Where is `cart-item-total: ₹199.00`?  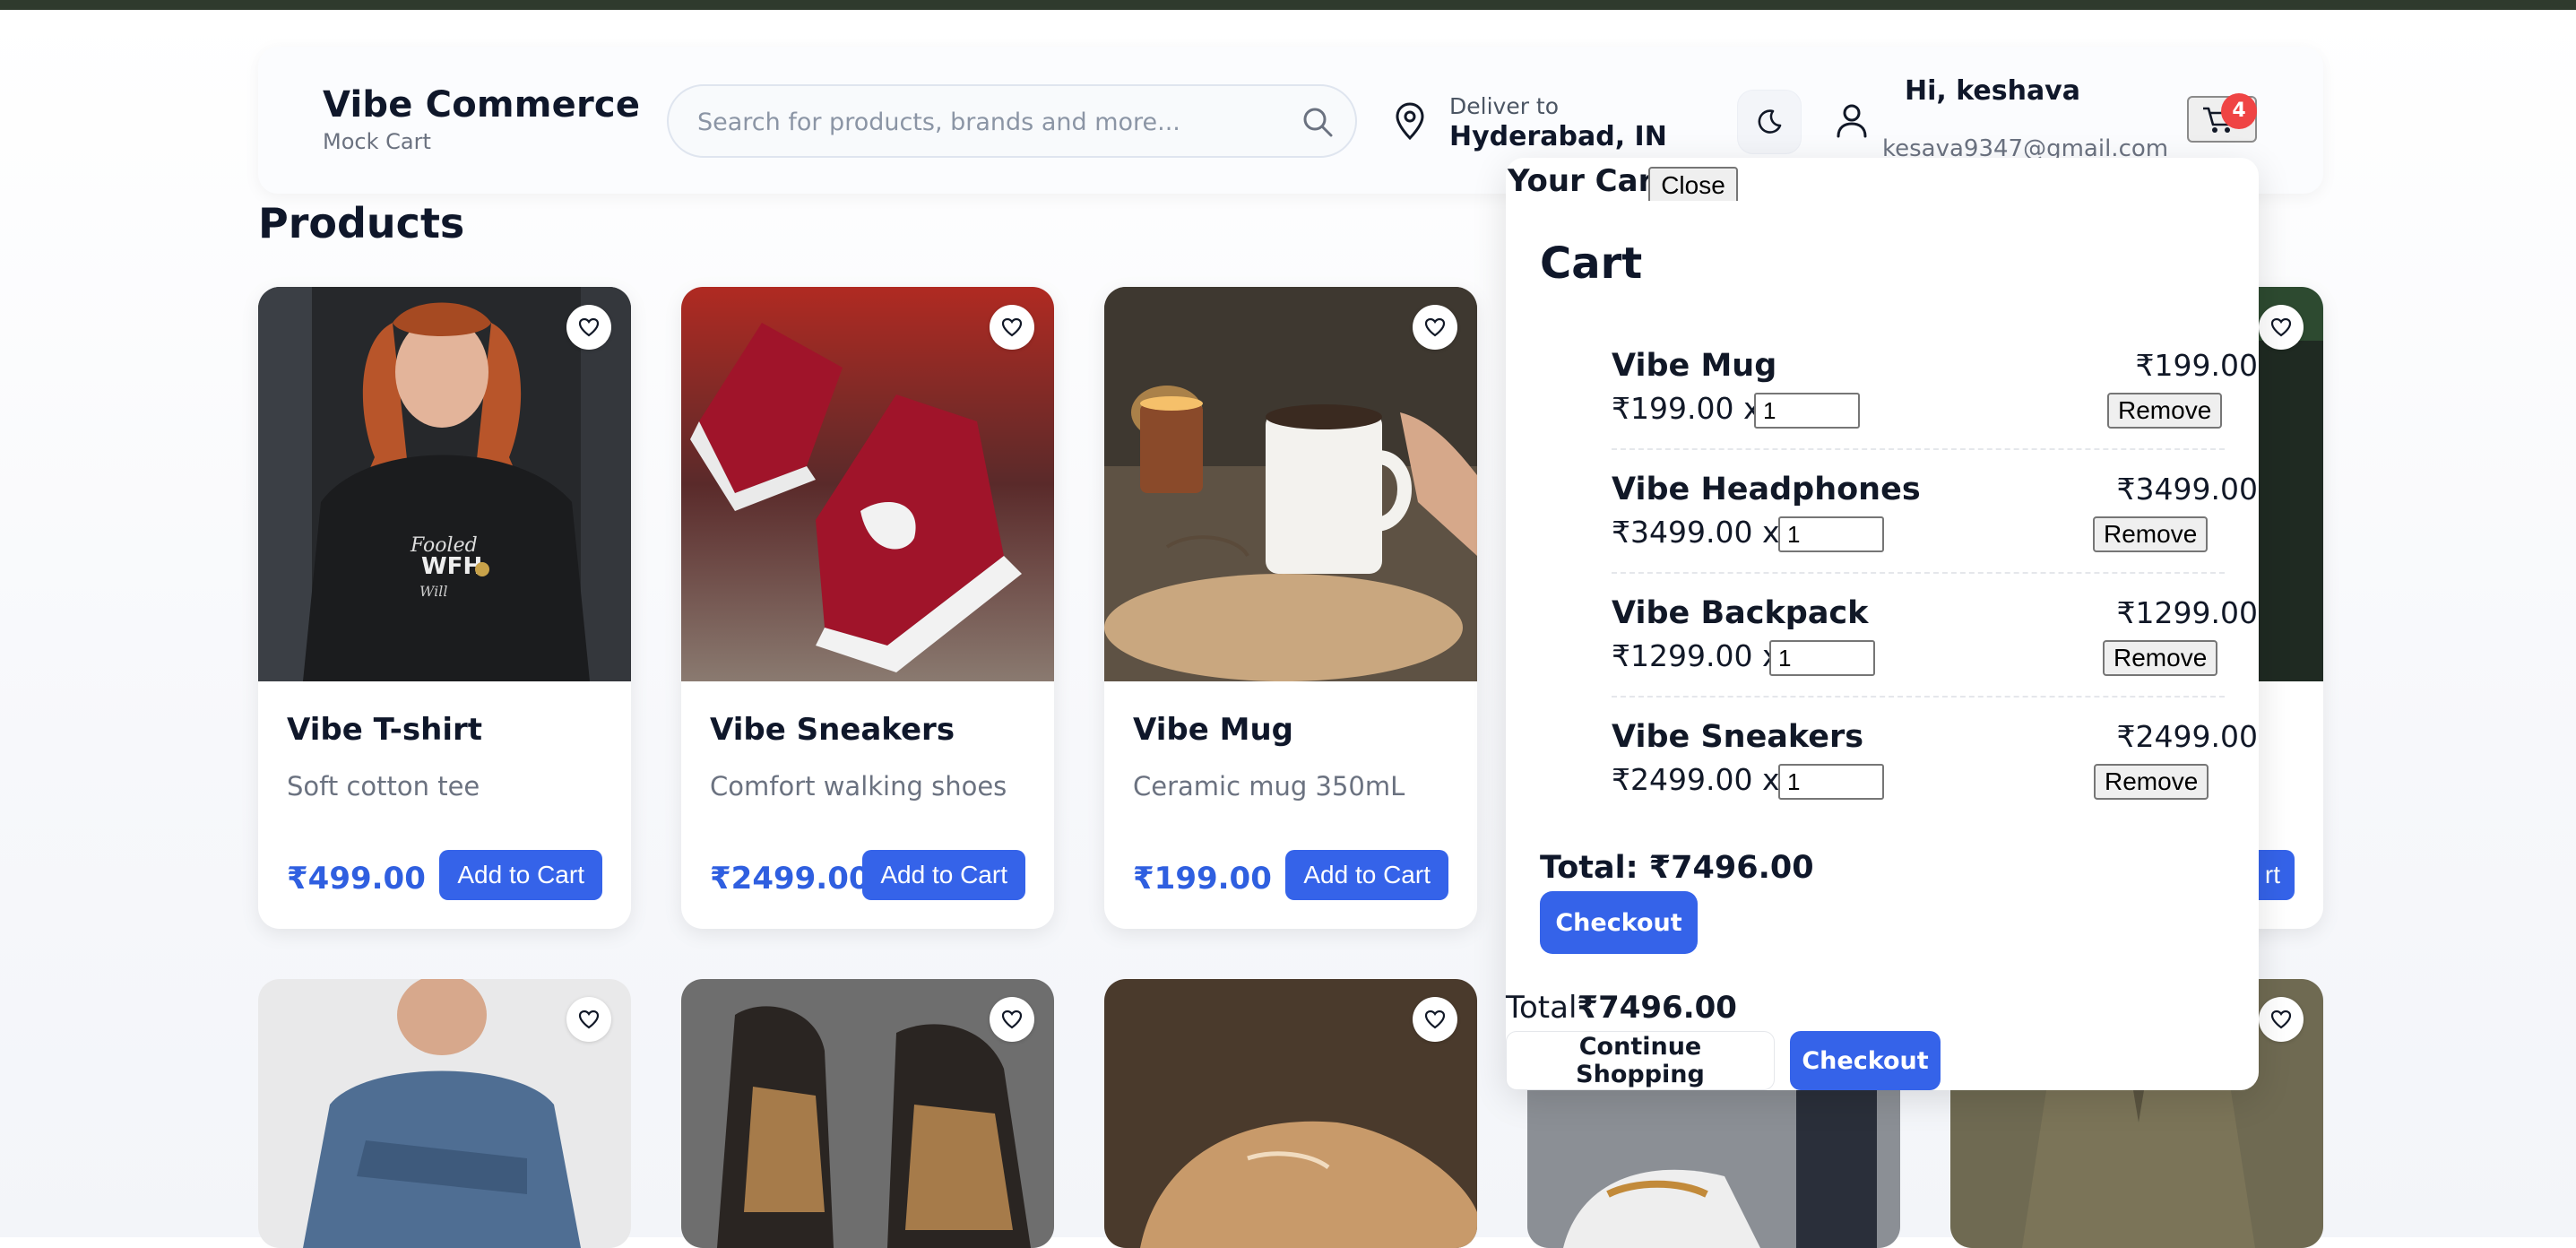 cart-item-total: ₹199.00 is located at coordinates (2196, 366).